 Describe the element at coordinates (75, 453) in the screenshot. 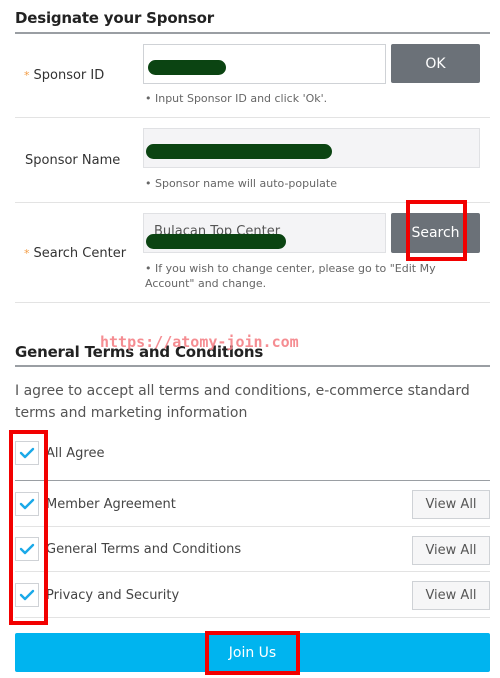

I see `all-agree-label: All Agree` at that location.